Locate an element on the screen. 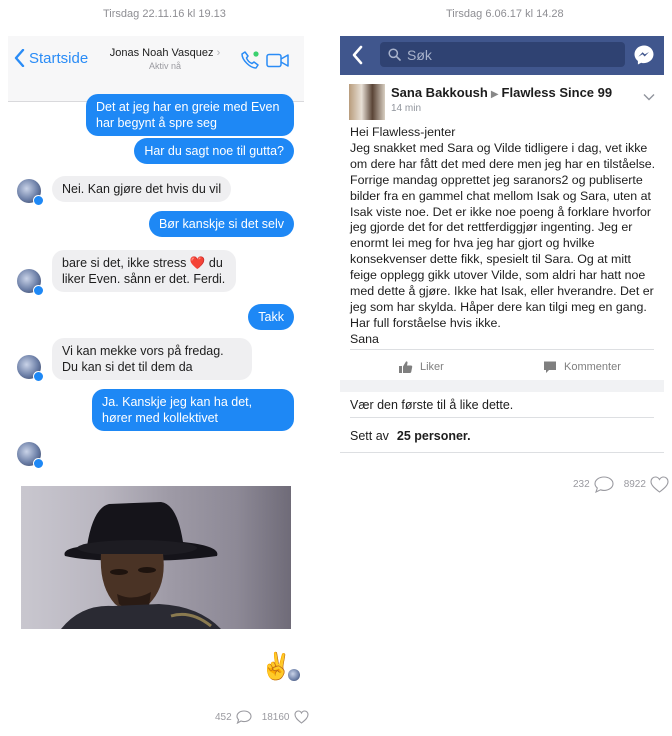 Image resolution: width=672 pixels, height=736 pixels. section-gap is located at coordinates (502, 386).